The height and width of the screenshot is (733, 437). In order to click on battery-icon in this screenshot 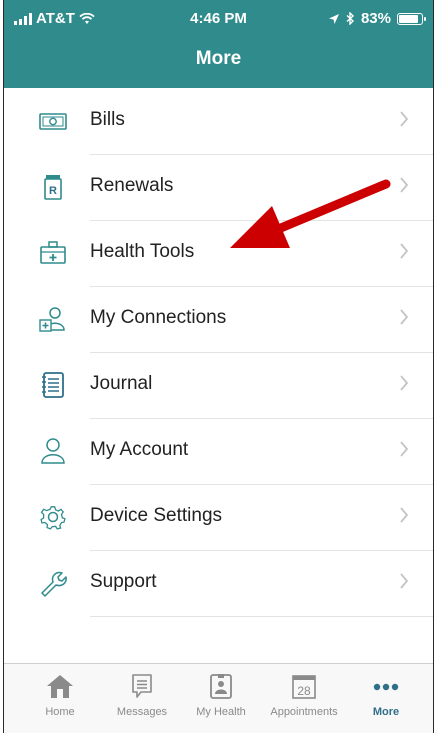, I will do `click(411, 18)`.